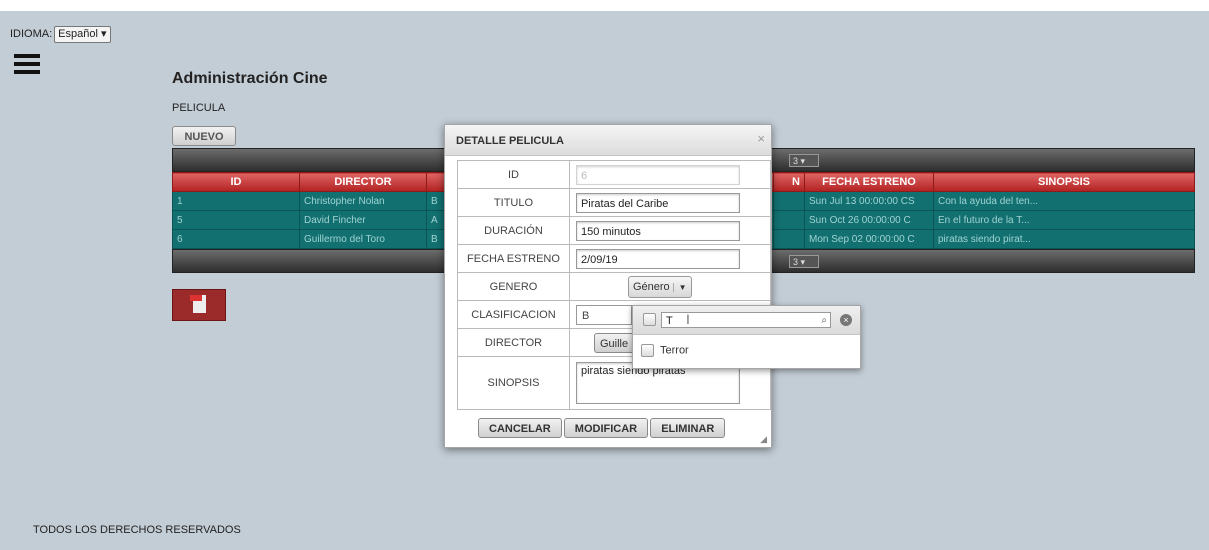  Describe the element at coordinates (824, 320) in the screenshot. I see `search-icon: ⌕` at that location.